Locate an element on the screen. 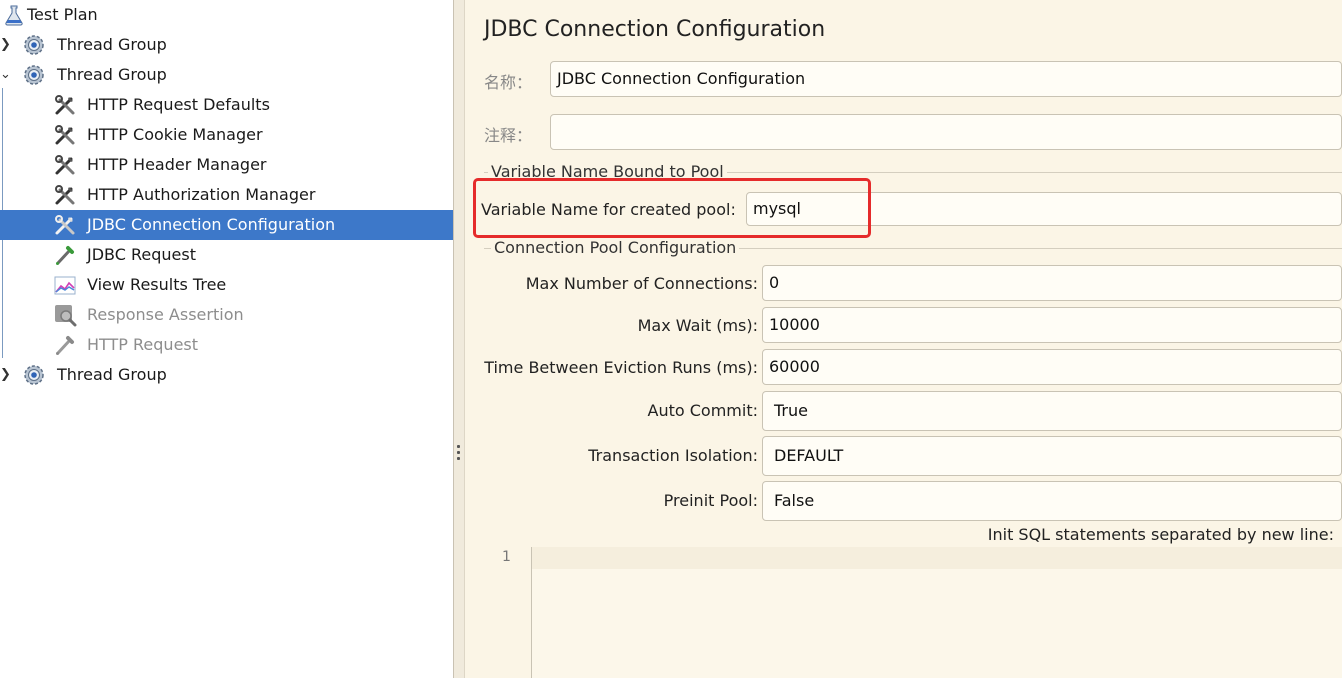 Image resolution: width=1342 pixels, height=678 pixels. editor-current-line is located at coordinates (937, 558).